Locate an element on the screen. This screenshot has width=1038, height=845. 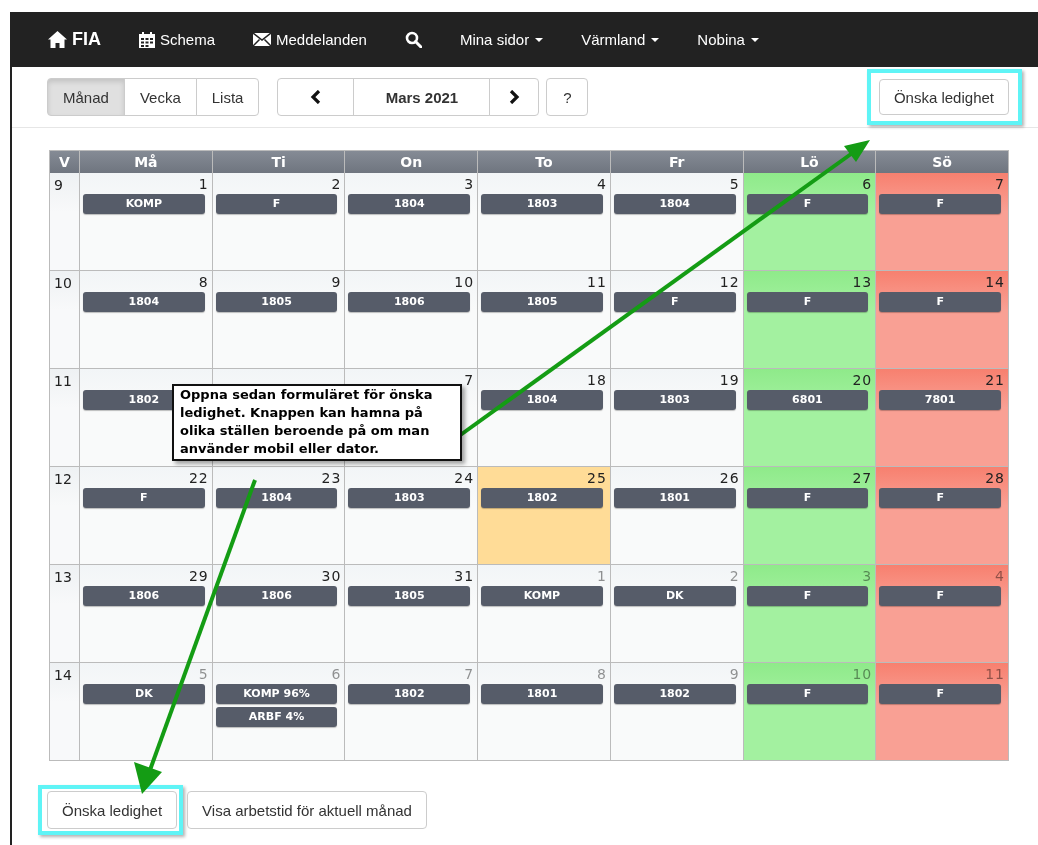
schedule-link: Schema is located at coordinates (177, 39).